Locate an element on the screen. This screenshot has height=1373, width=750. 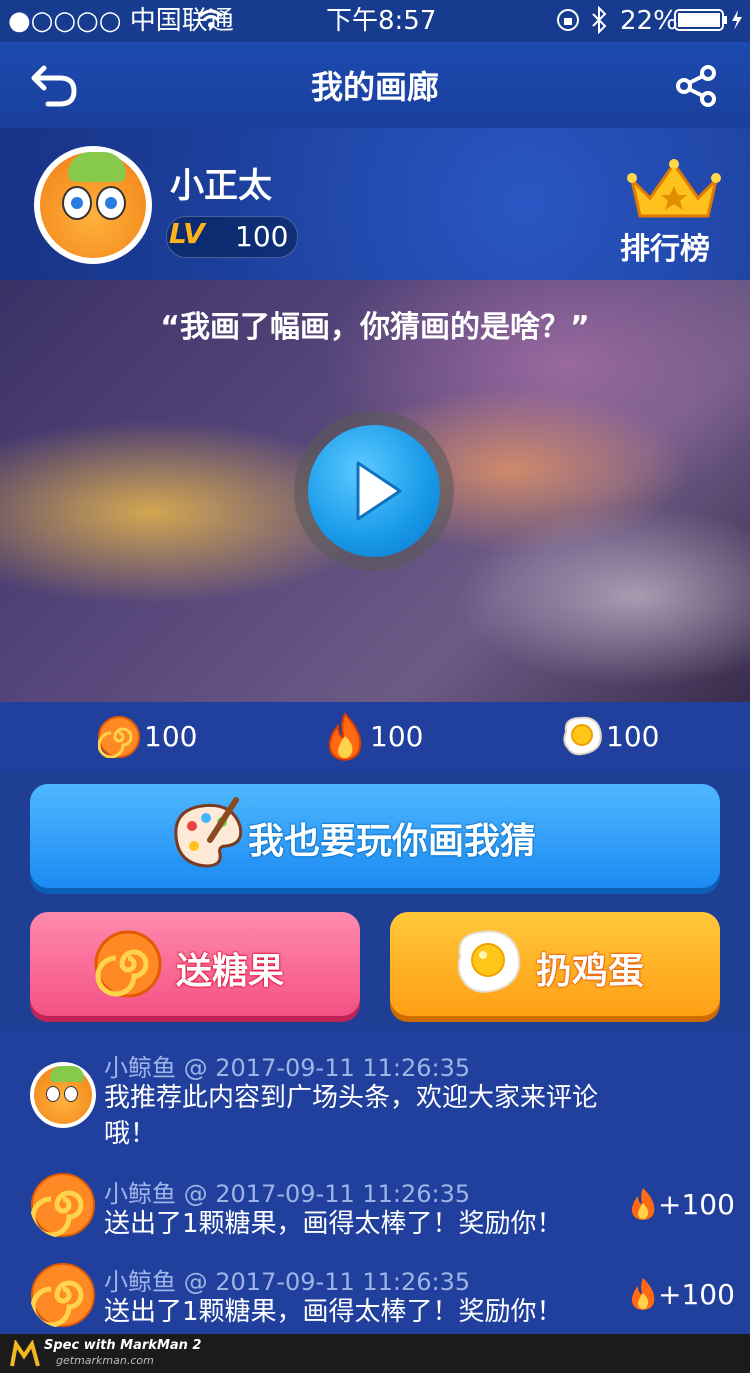
share-icon is located at coordinates (696, 86).